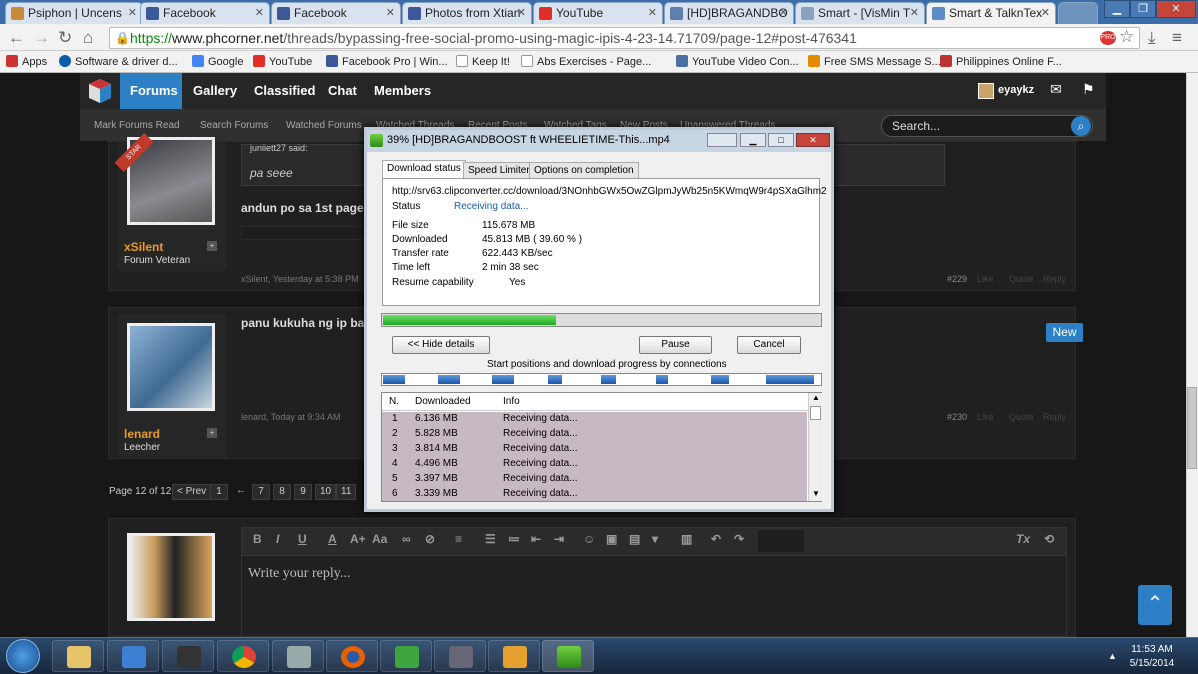  What do you see at coordinates (205, 13) in the screenshot?
I see `tab-facebook-1: Facebook ✕` at bounding box center [205, 13].